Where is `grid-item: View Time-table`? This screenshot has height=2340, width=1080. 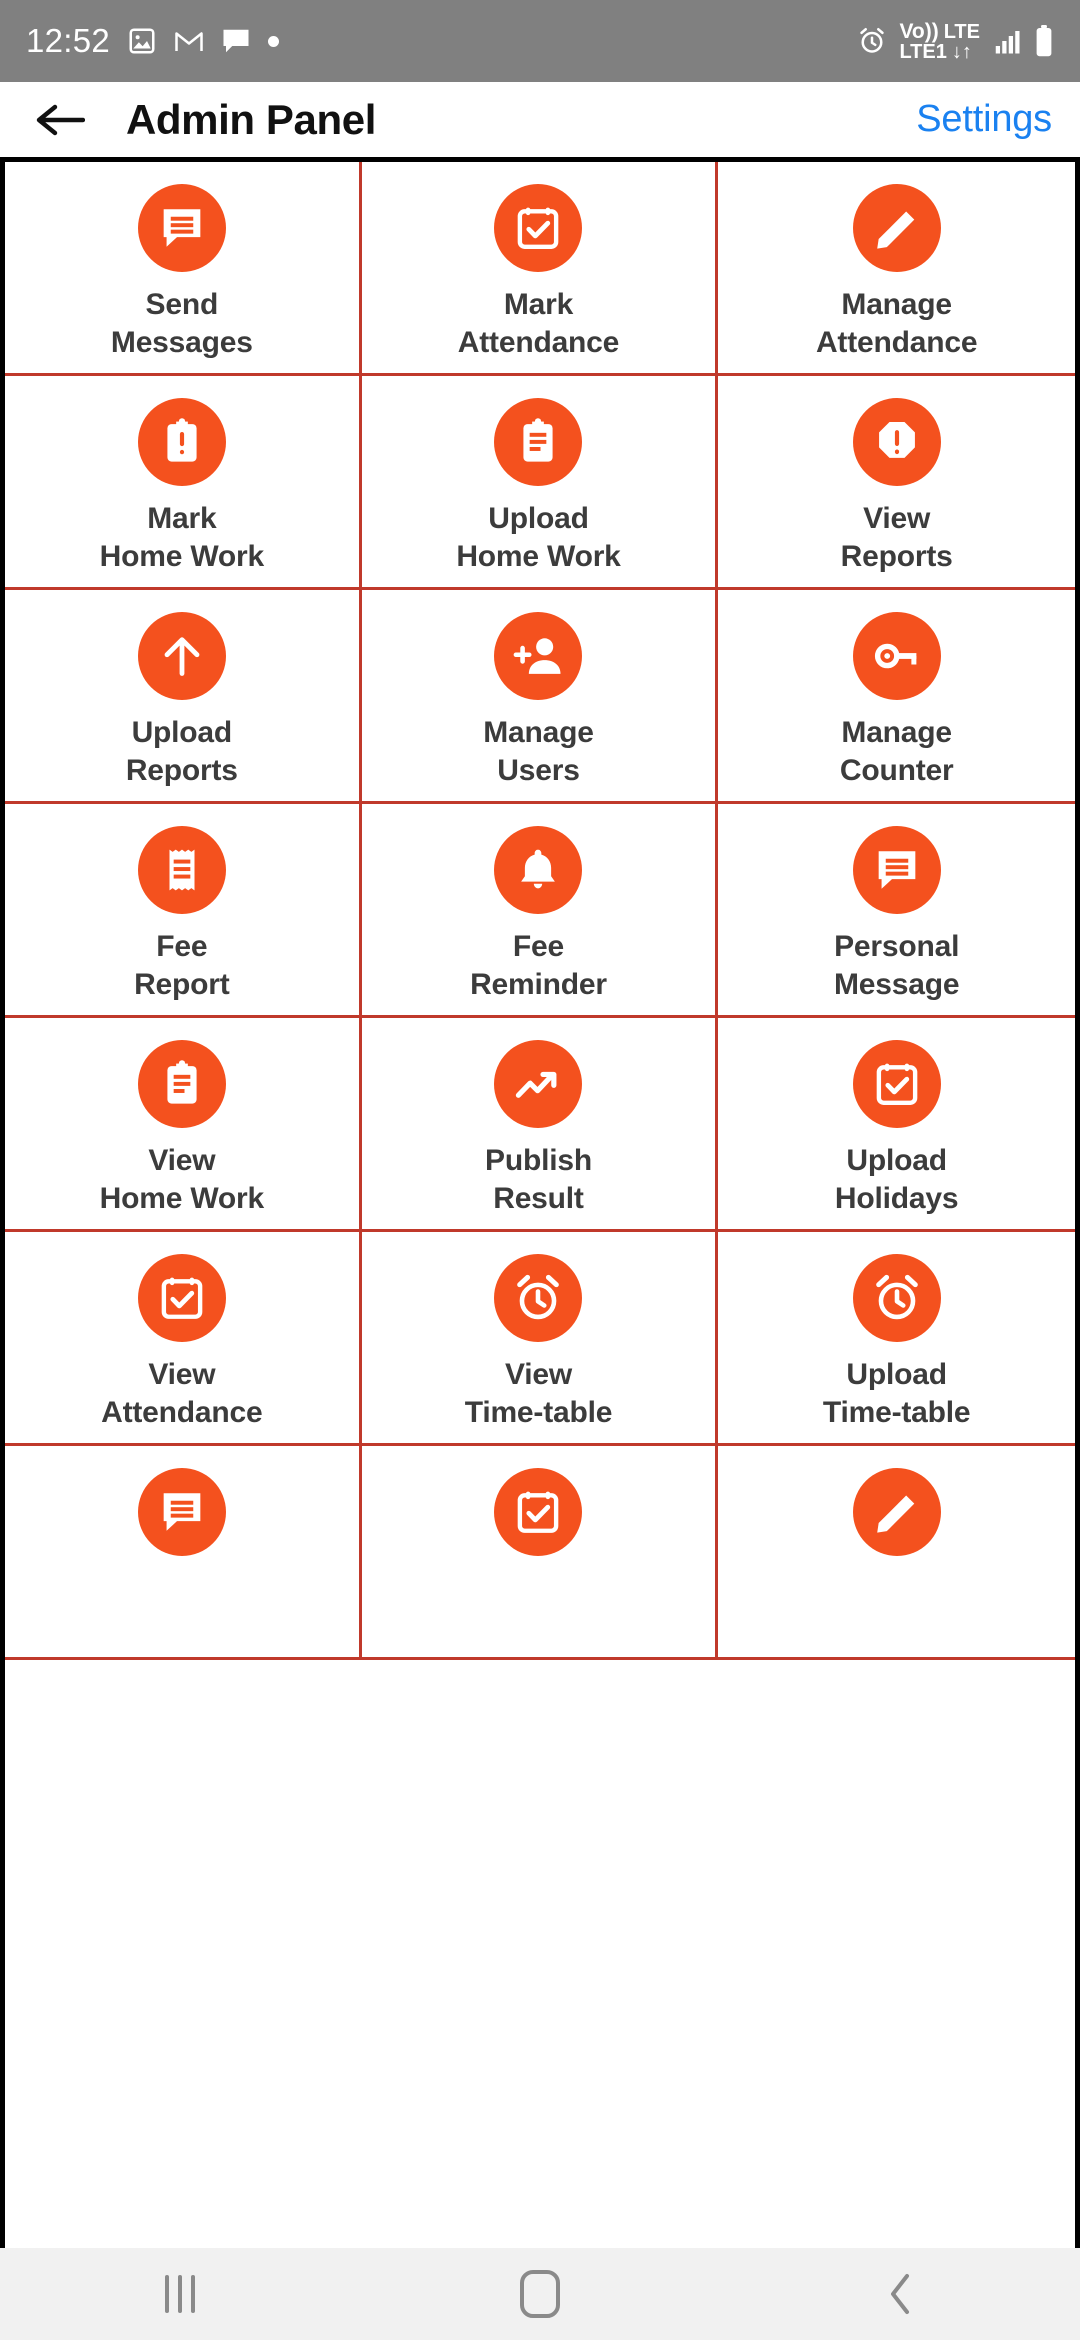
grid-item: View Time-table is located at coordinates (540, 1339).